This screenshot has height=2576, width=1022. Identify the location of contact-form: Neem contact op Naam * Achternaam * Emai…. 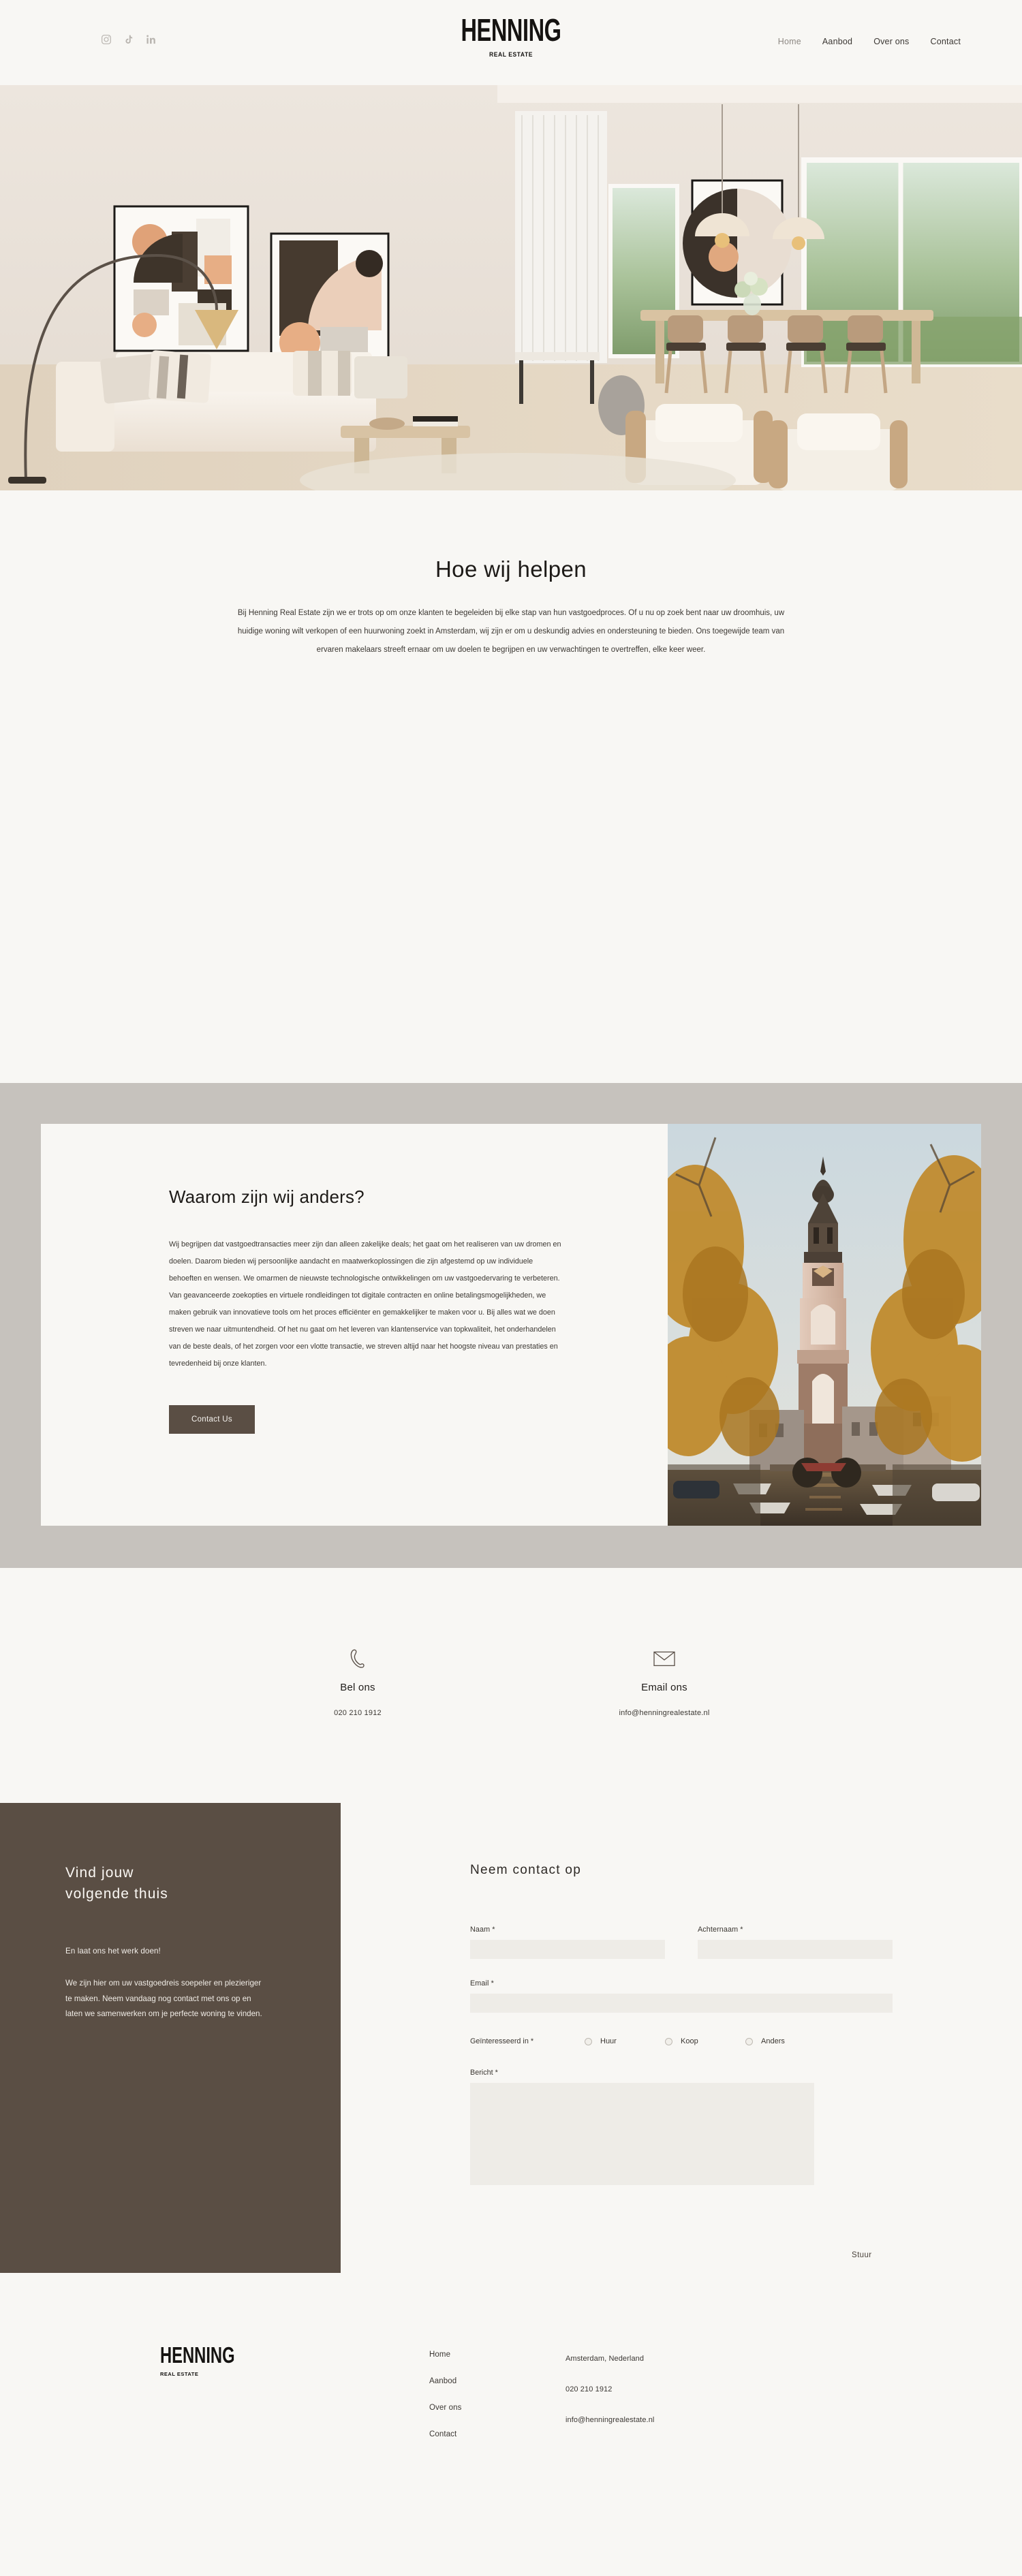
(681, 2061).